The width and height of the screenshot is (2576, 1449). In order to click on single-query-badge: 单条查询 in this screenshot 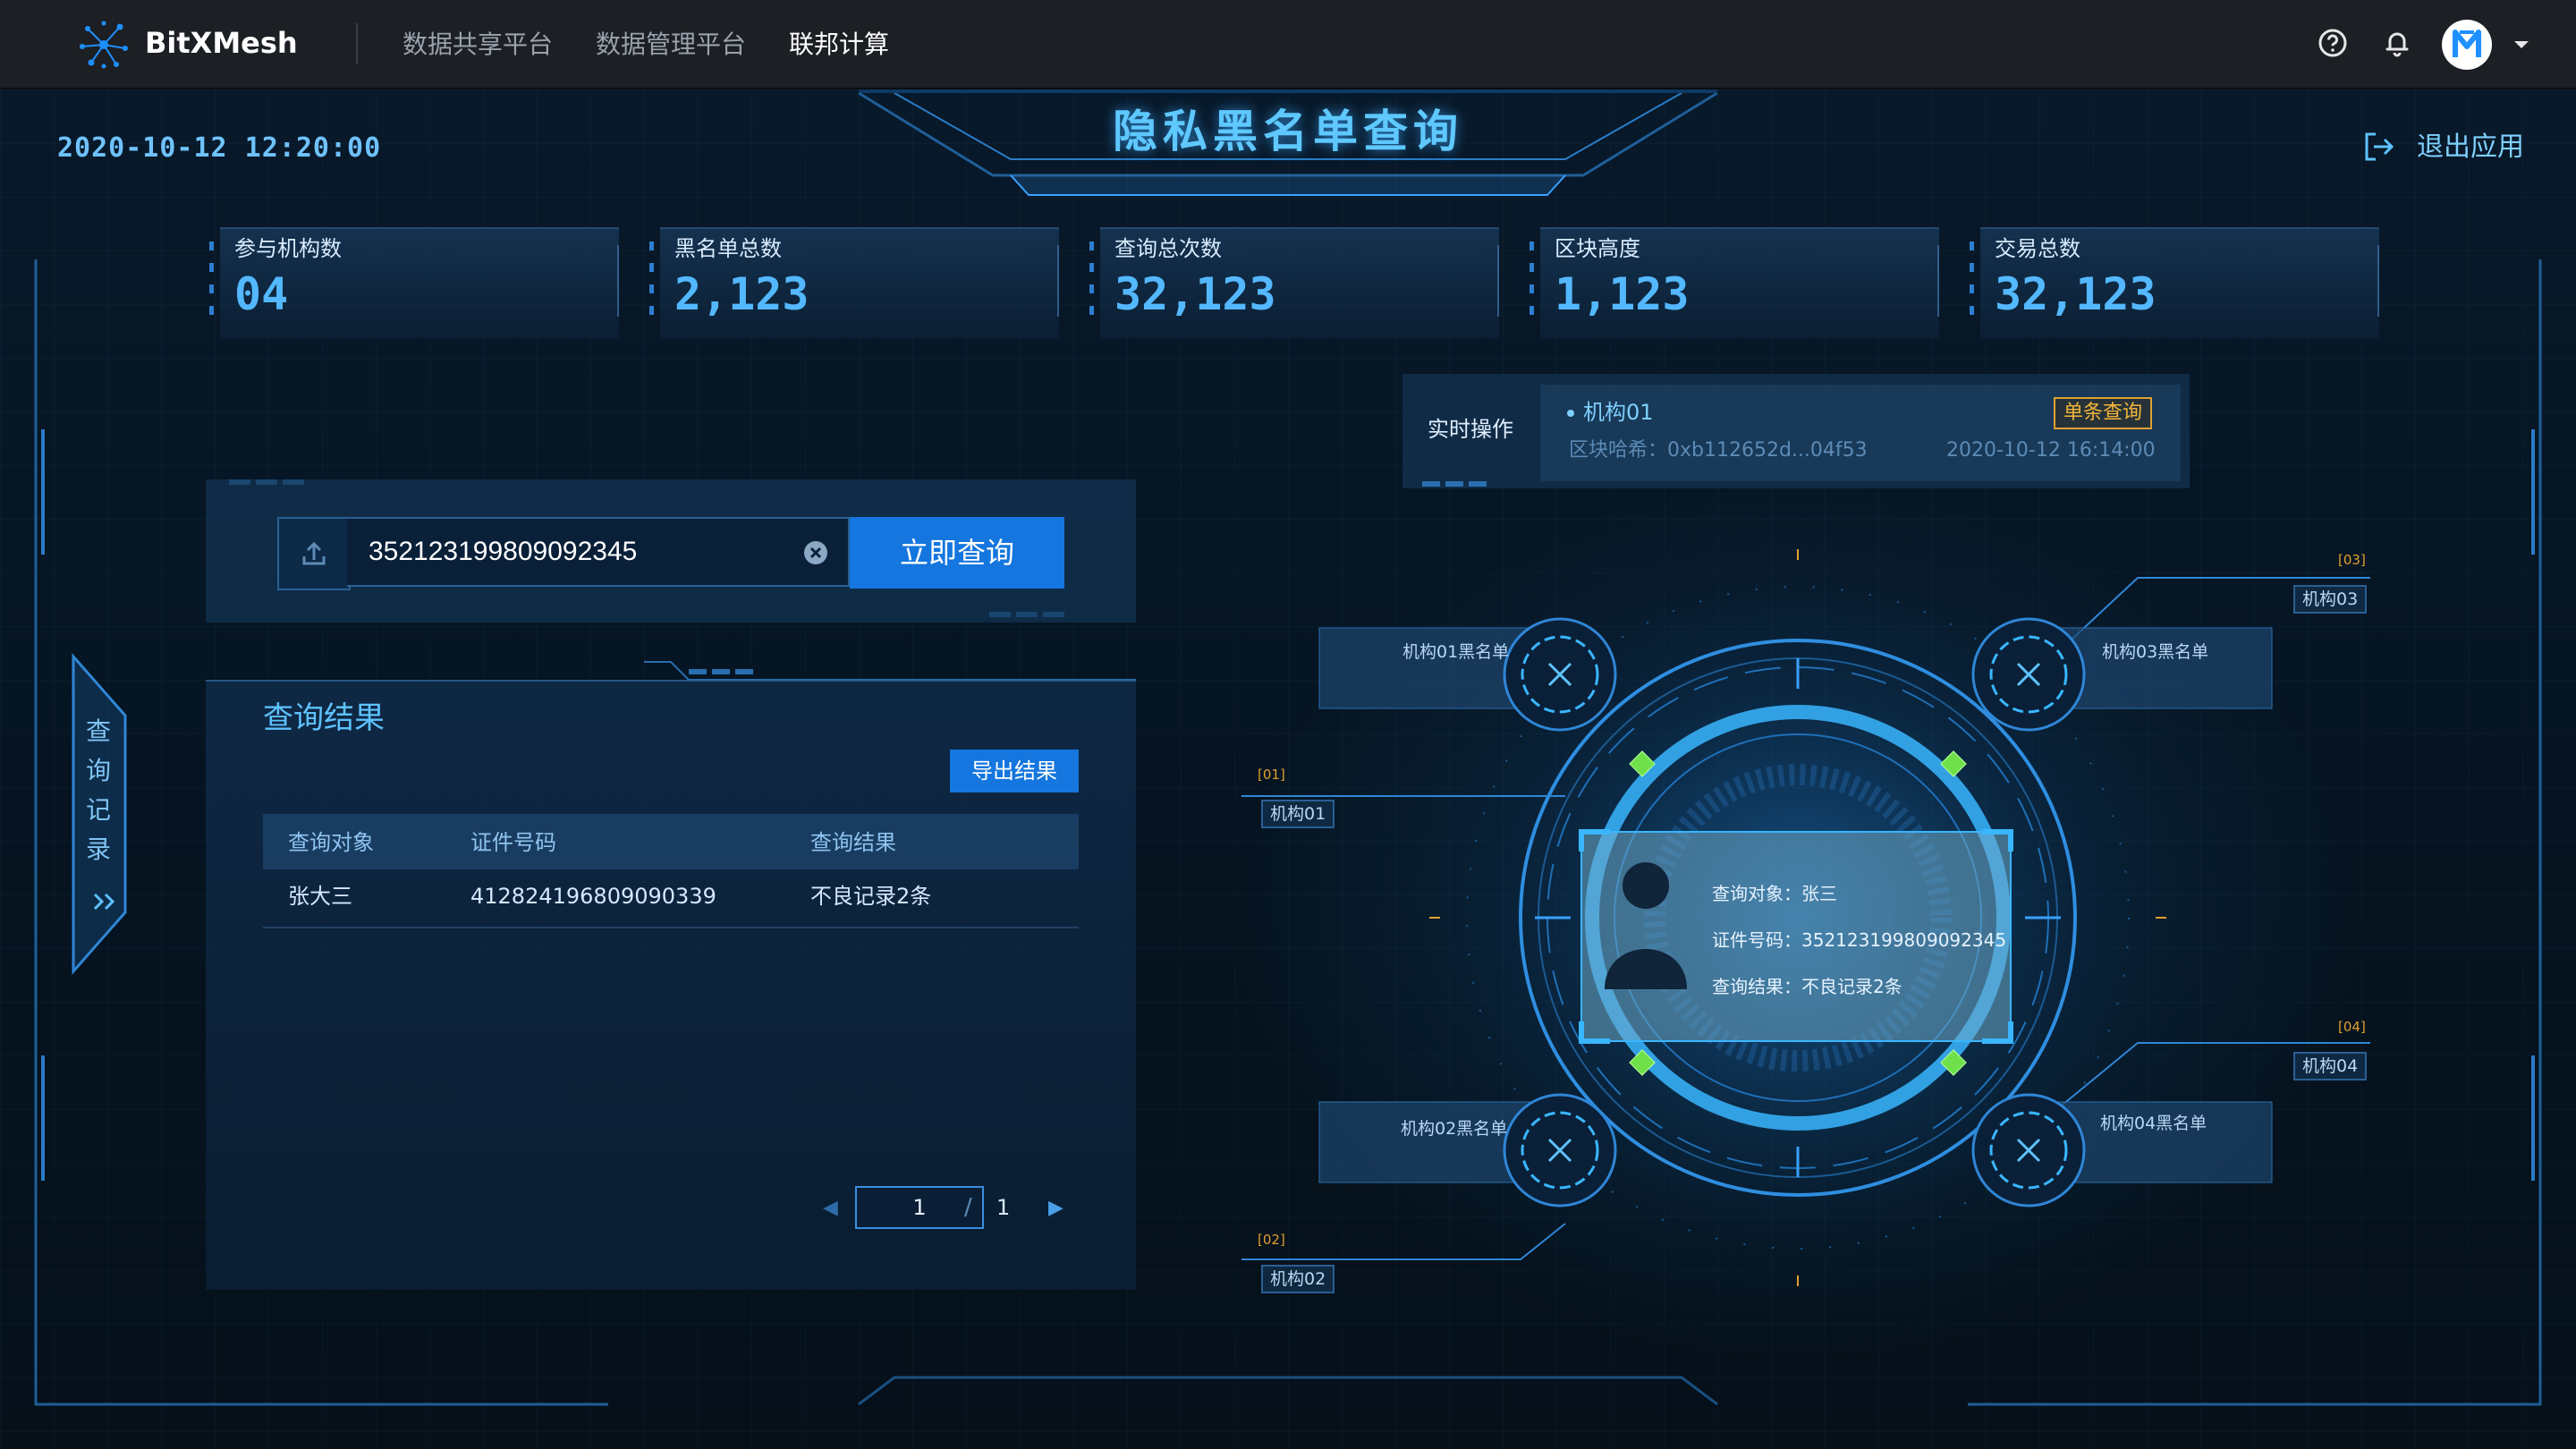, I will do `click(2103, 413)`.